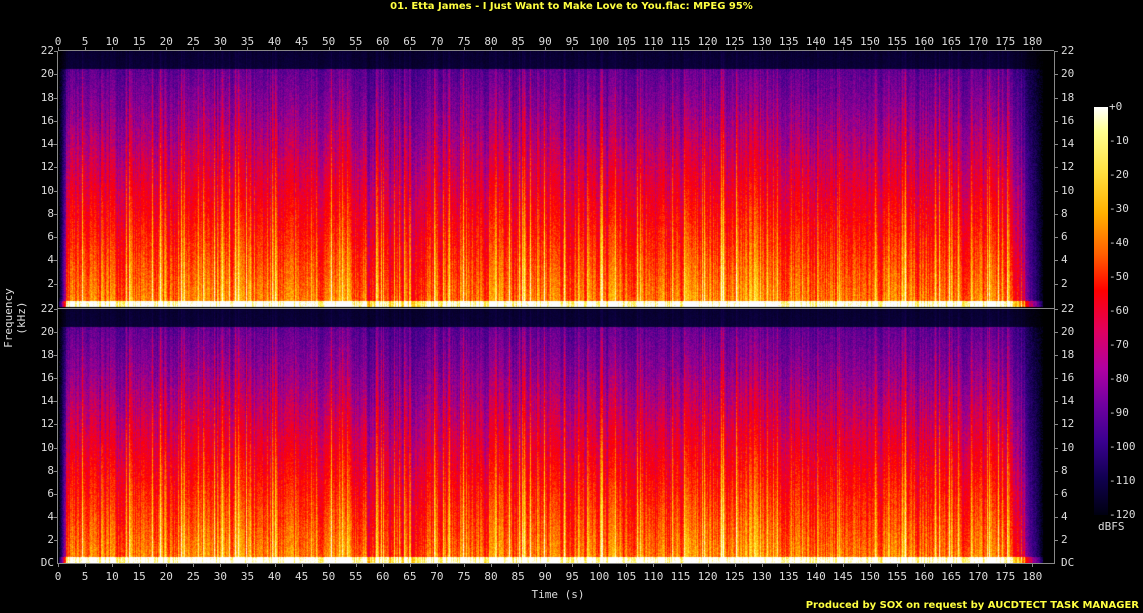 Image resolution: width=1143 pixels, height=613 pixels. What do you see at coordinates (1068, 332) in the screenshot?
I see `y-tick-label-right: 20` at bounding box center [1068, 332].